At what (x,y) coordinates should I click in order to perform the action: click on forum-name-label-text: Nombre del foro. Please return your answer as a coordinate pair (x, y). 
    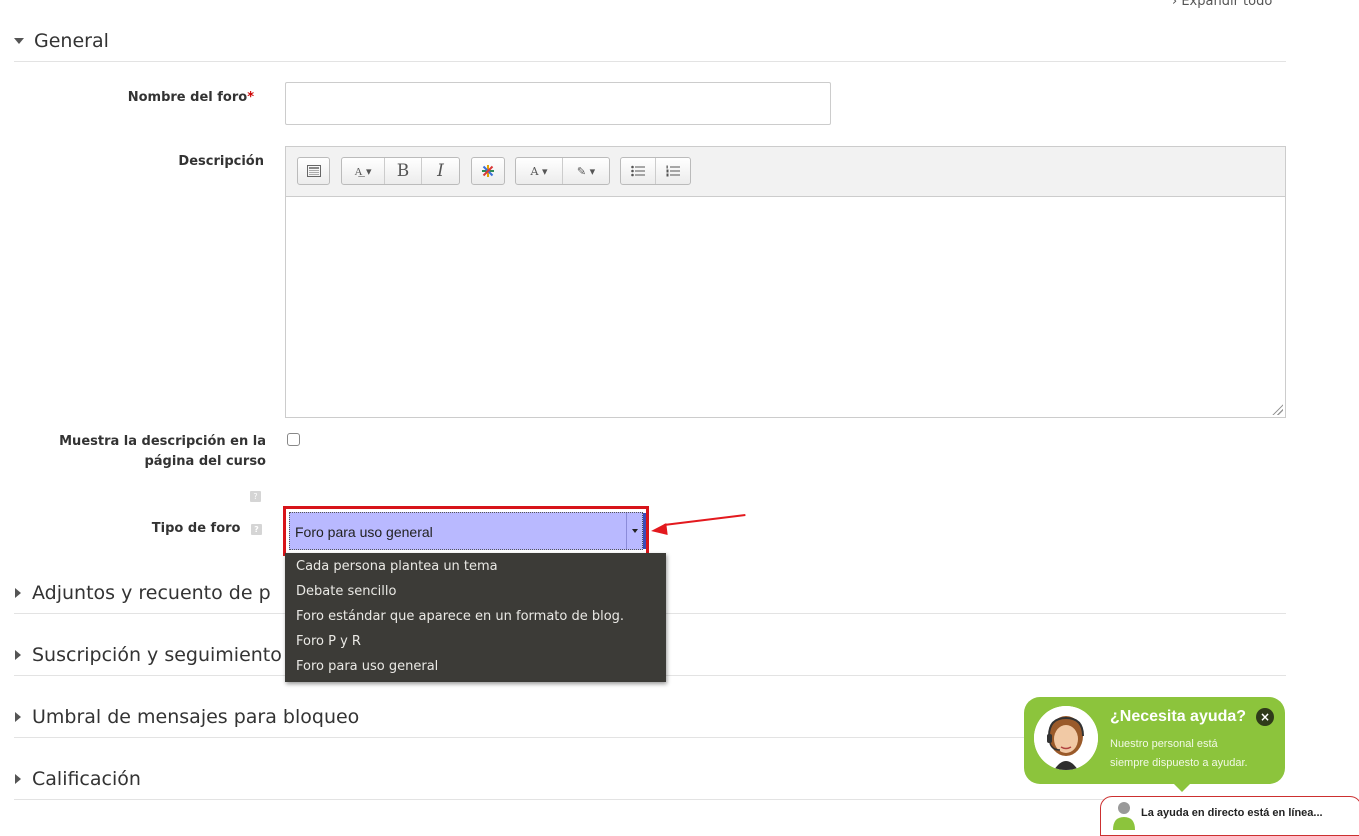
    Looking at the image, I should click on (187, 97).